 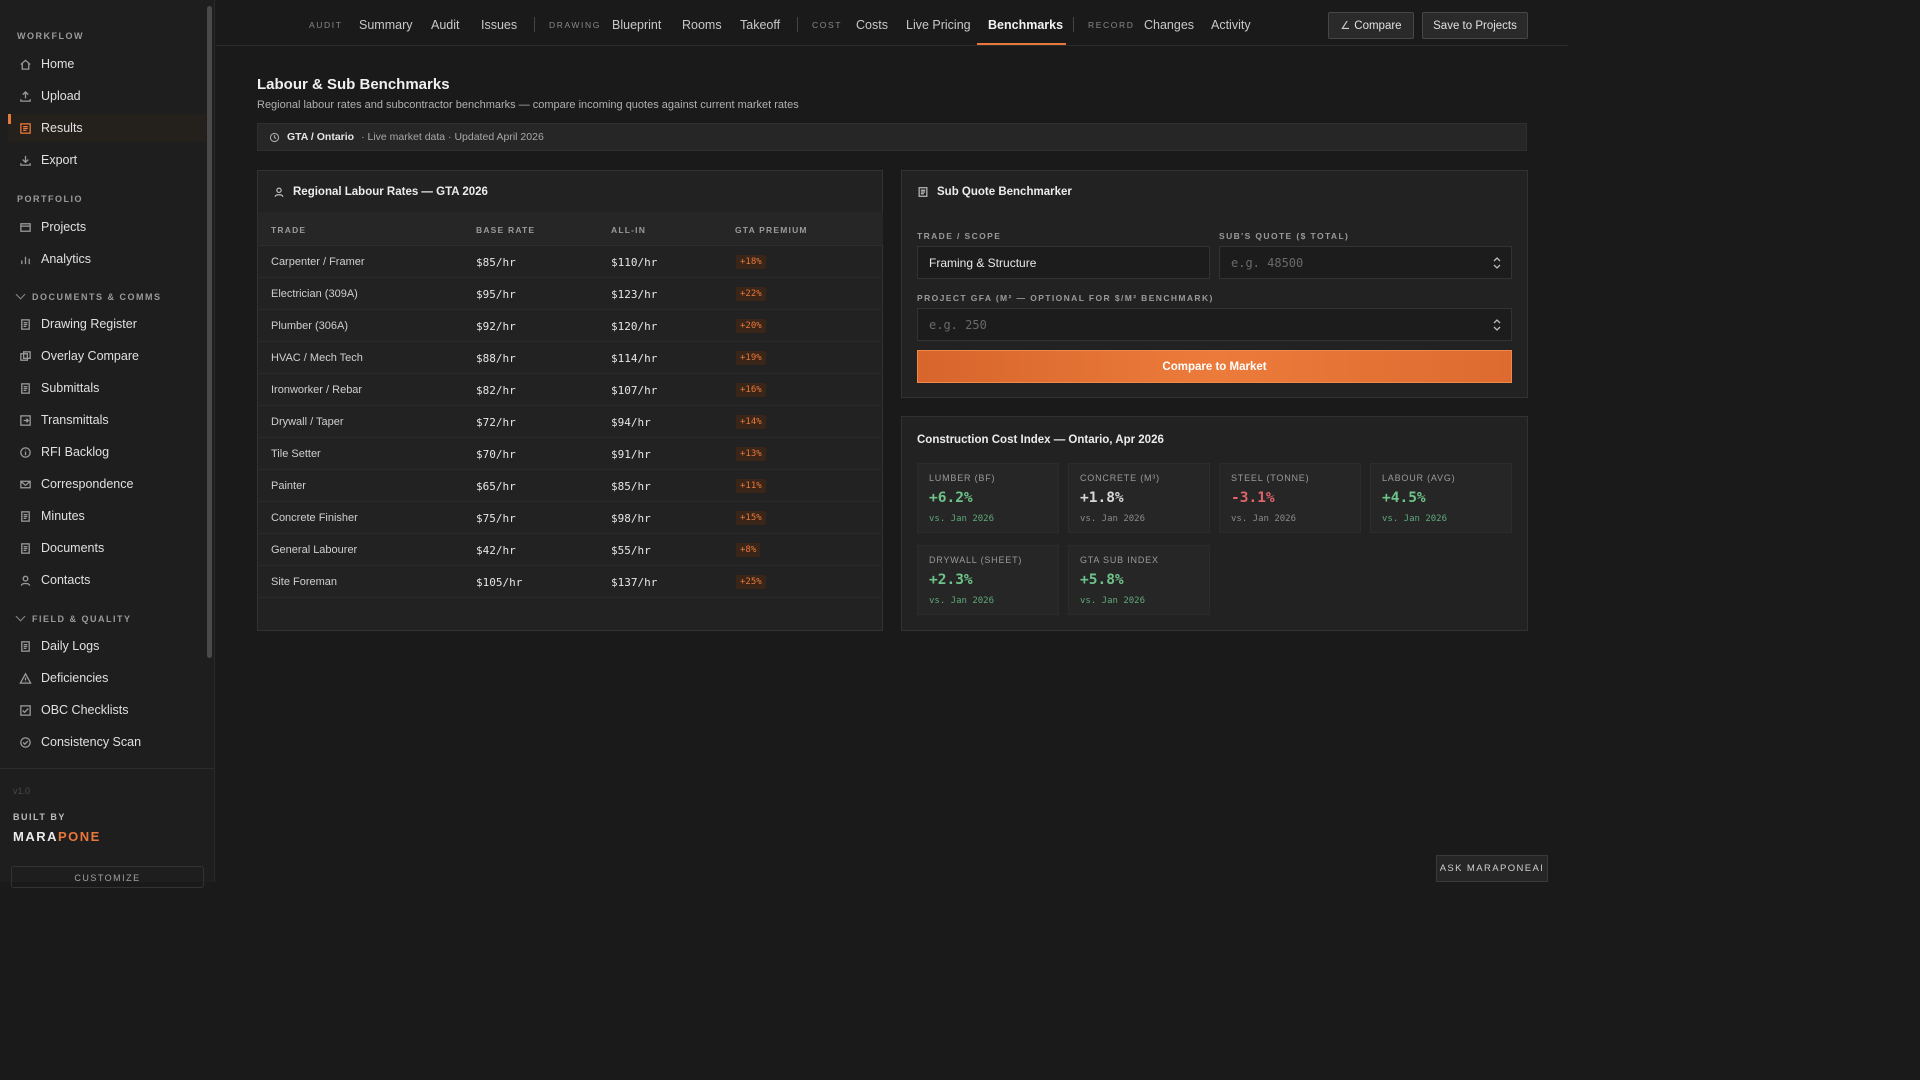 What do you see at coordinates (73, 617) in the screenshot?
I see `section-field-quality: FIELD & QUALITY` at bounding box center [73, 617].